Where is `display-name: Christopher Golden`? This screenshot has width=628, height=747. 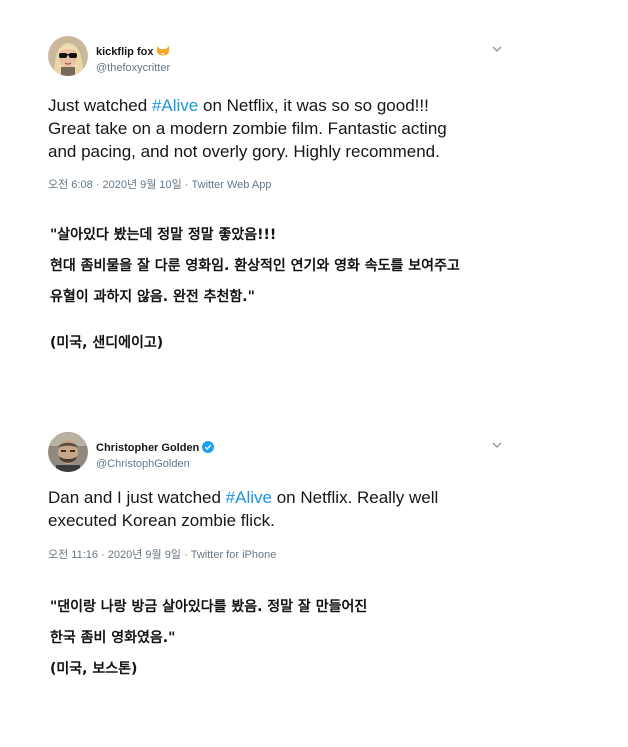
display-name: Christopher Golden is located at coordinates (155, 448).